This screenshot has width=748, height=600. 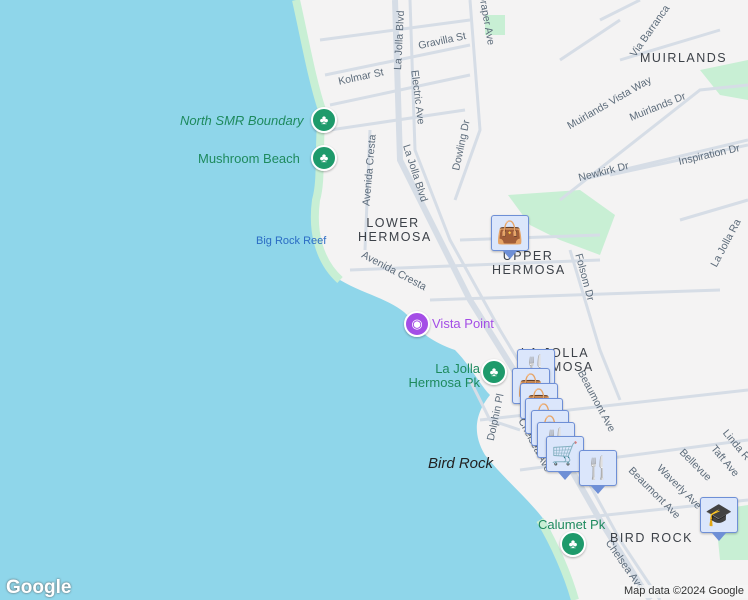 What do you see at coordinates (417, 324) in the screenshot?
I see `camera-pin-icon: ◉` at bounding box center [417, 324].